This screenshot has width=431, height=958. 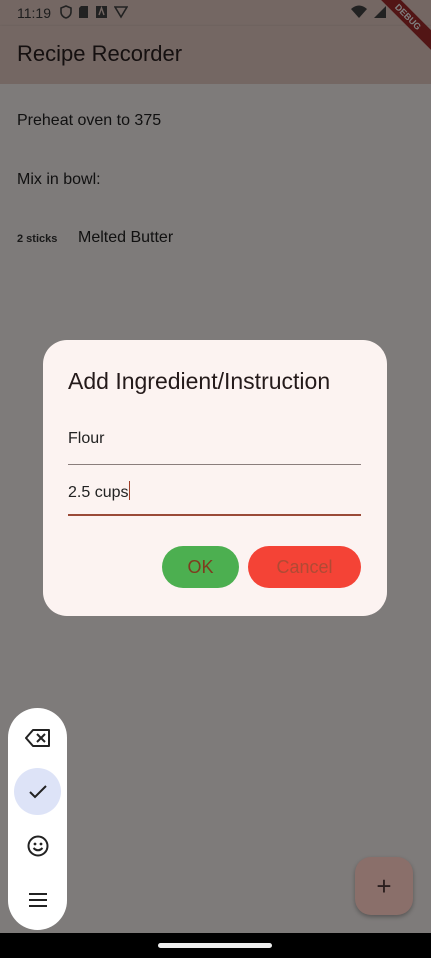 What do you see at coordinates (98, 492) in the screenshot?
I see `ingredient-amount-value: 2.5 cups` at bounding box center [98, 492].